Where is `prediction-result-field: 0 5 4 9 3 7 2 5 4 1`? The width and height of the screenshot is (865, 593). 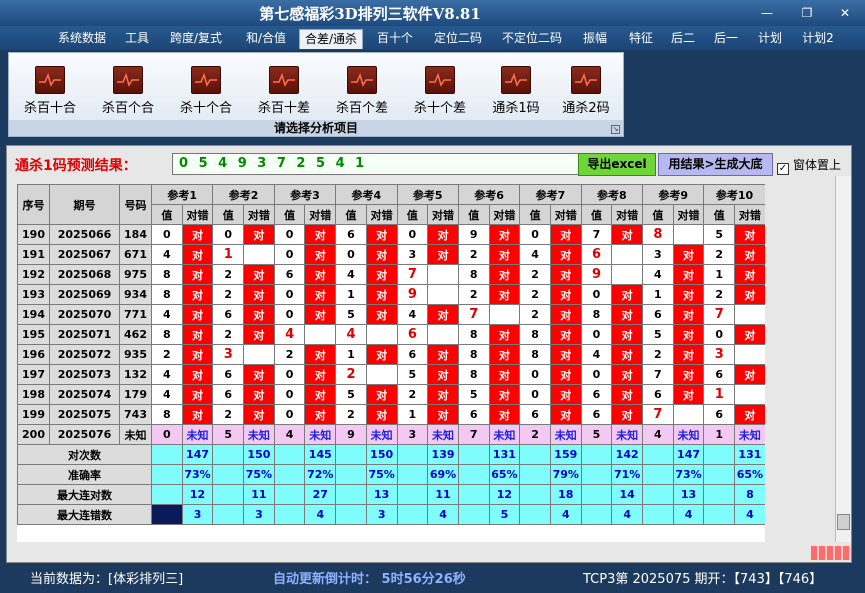
prediction-result-field: 0 5 4 9 3 7 2 5 4 1 is located at coordinates (376, 164).